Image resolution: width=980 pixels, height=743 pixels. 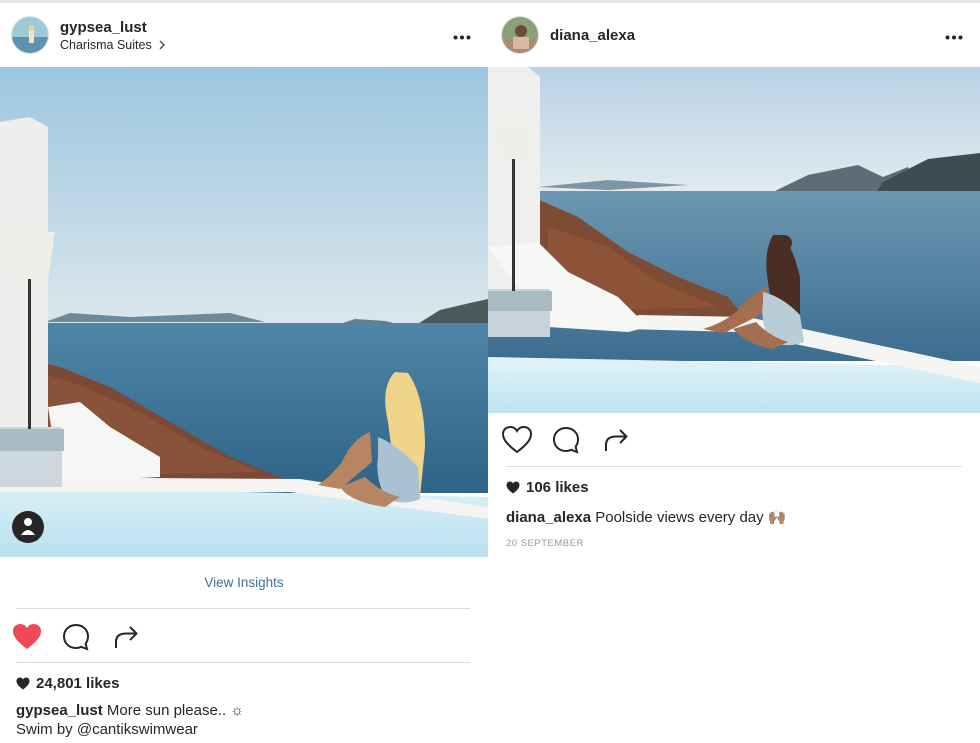 What do you see at coordinates (106, 45) in the screenshot?
I see `location-label: Charisma Suites` at bounding box center [106, 45].